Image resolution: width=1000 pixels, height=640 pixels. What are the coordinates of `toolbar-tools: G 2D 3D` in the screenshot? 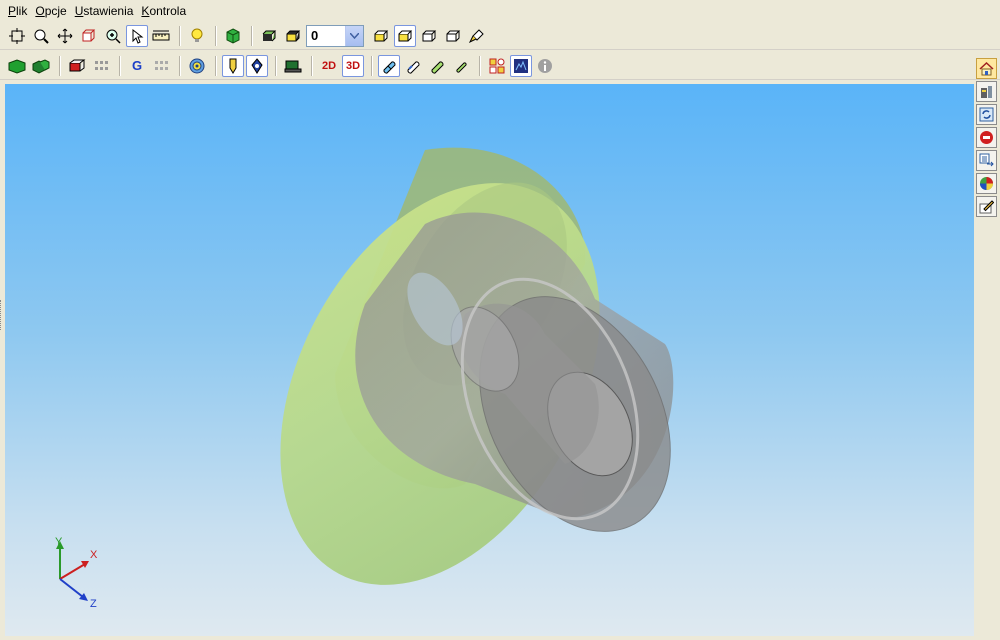 It's located at (500, 66).